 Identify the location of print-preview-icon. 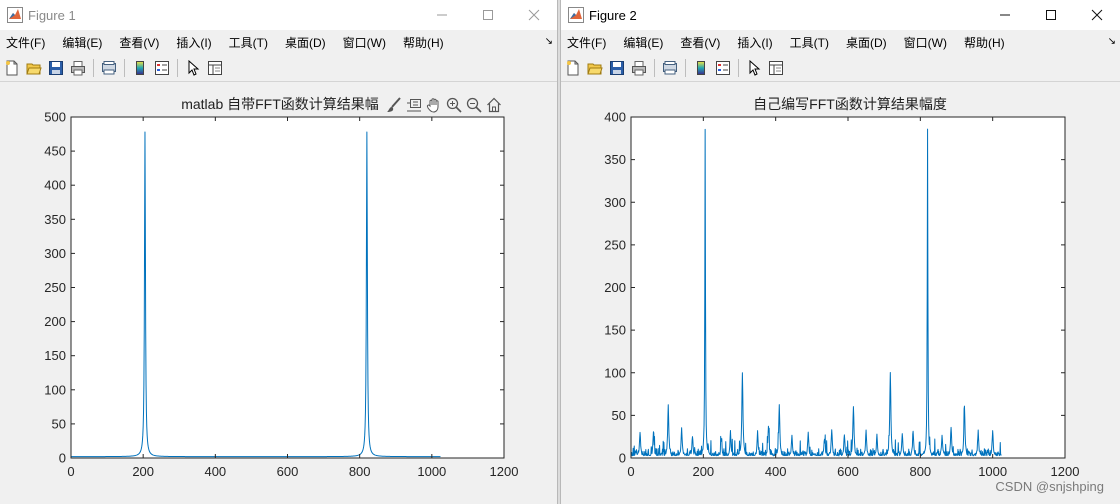
(109, 68).